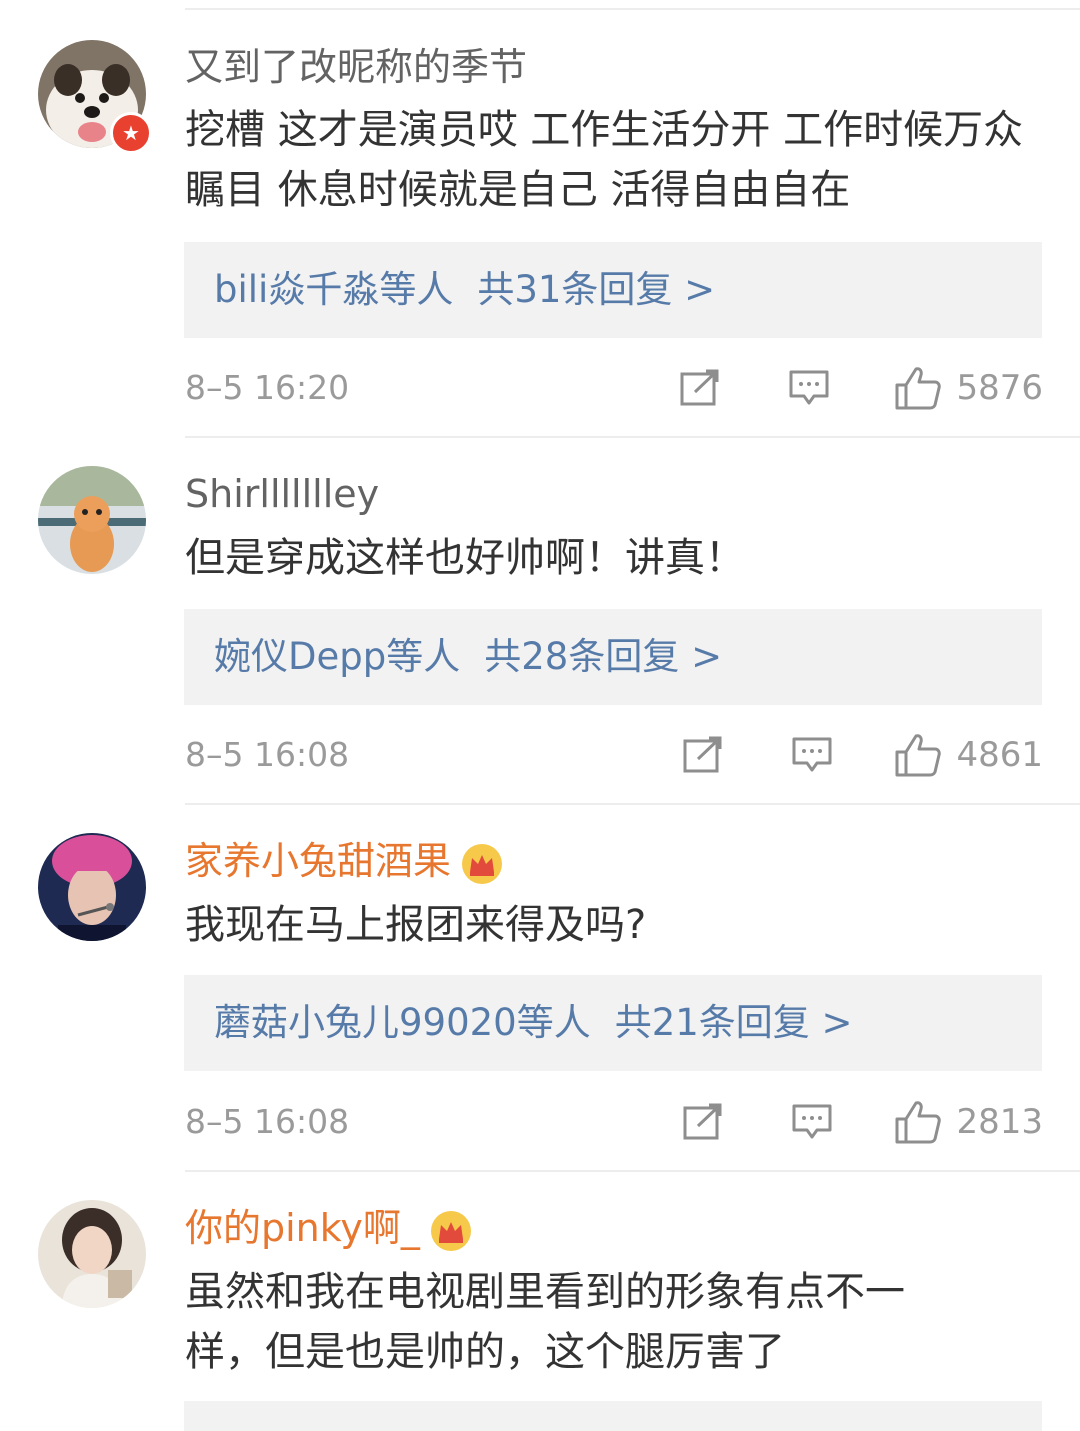 This screenshot has width=1080, height=1431. I want to click on reply-summary-box: 蘑菇小兔儿99020等人 共21条回复 >, so click(613, 1023).